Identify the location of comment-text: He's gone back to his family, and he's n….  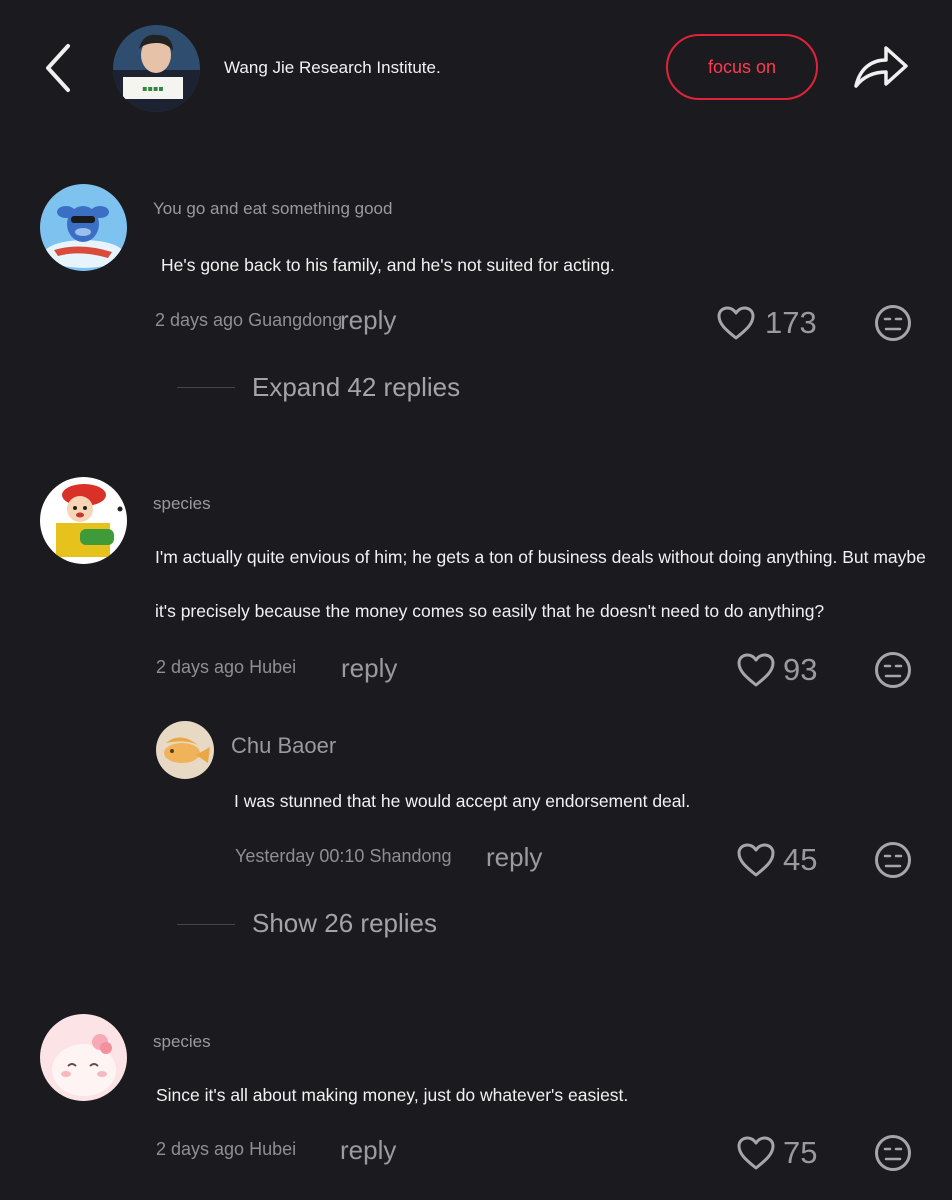
(388, 265).